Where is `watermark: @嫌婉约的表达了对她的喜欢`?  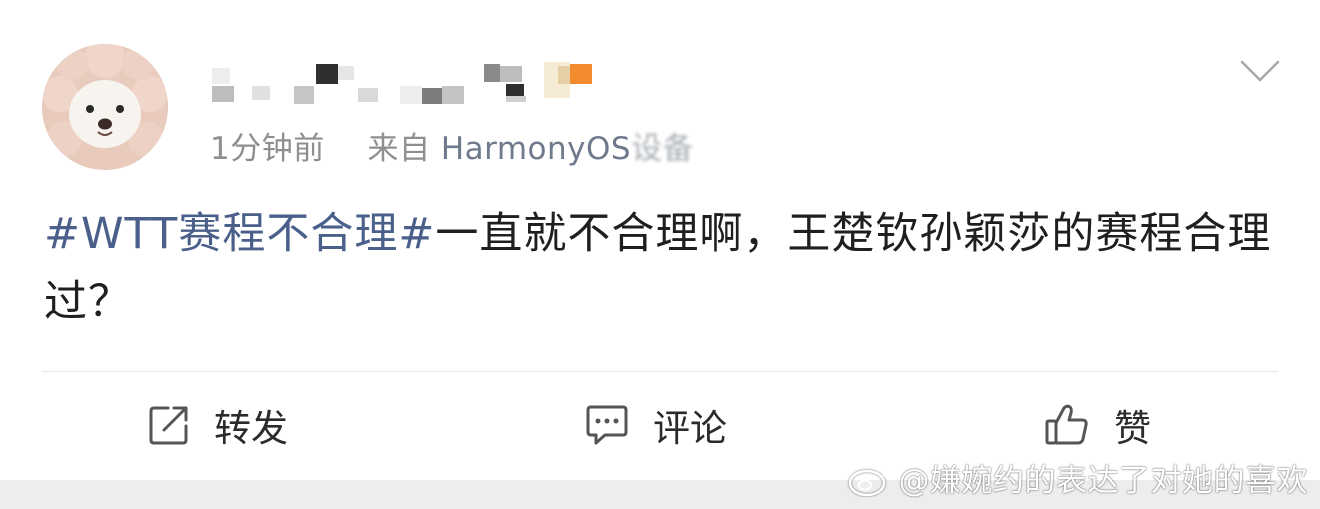 watermark: @嫌婉约的表达了对她的喜欢 is located at coordinates (1078, 477).